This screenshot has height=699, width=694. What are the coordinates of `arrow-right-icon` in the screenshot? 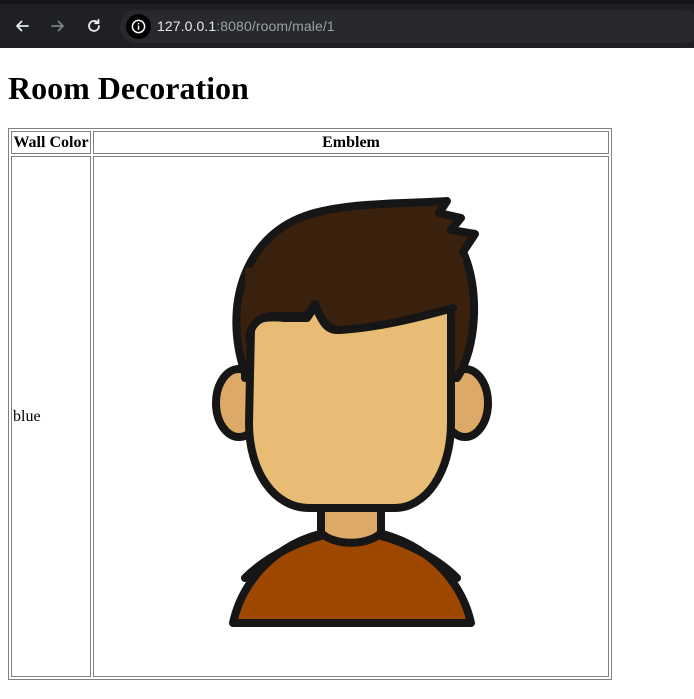 It's located at (57, 26).